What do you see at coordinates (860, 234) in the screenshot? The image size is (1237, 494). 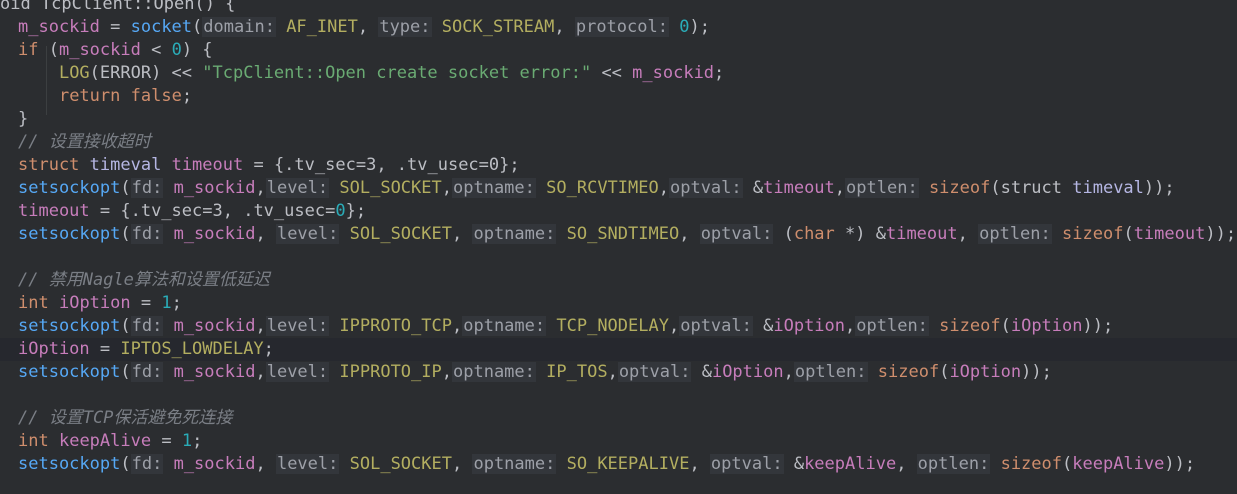 I see `code-token: *) &` at bounding box center [860, 234].